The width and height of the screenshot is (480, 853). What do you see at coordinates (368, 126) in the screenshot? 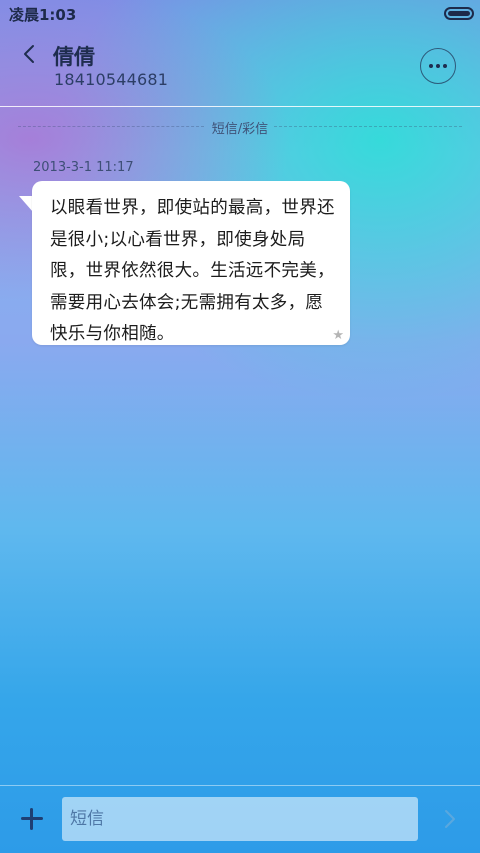
I see `separator-line-right` at bounding box center [368, 126].